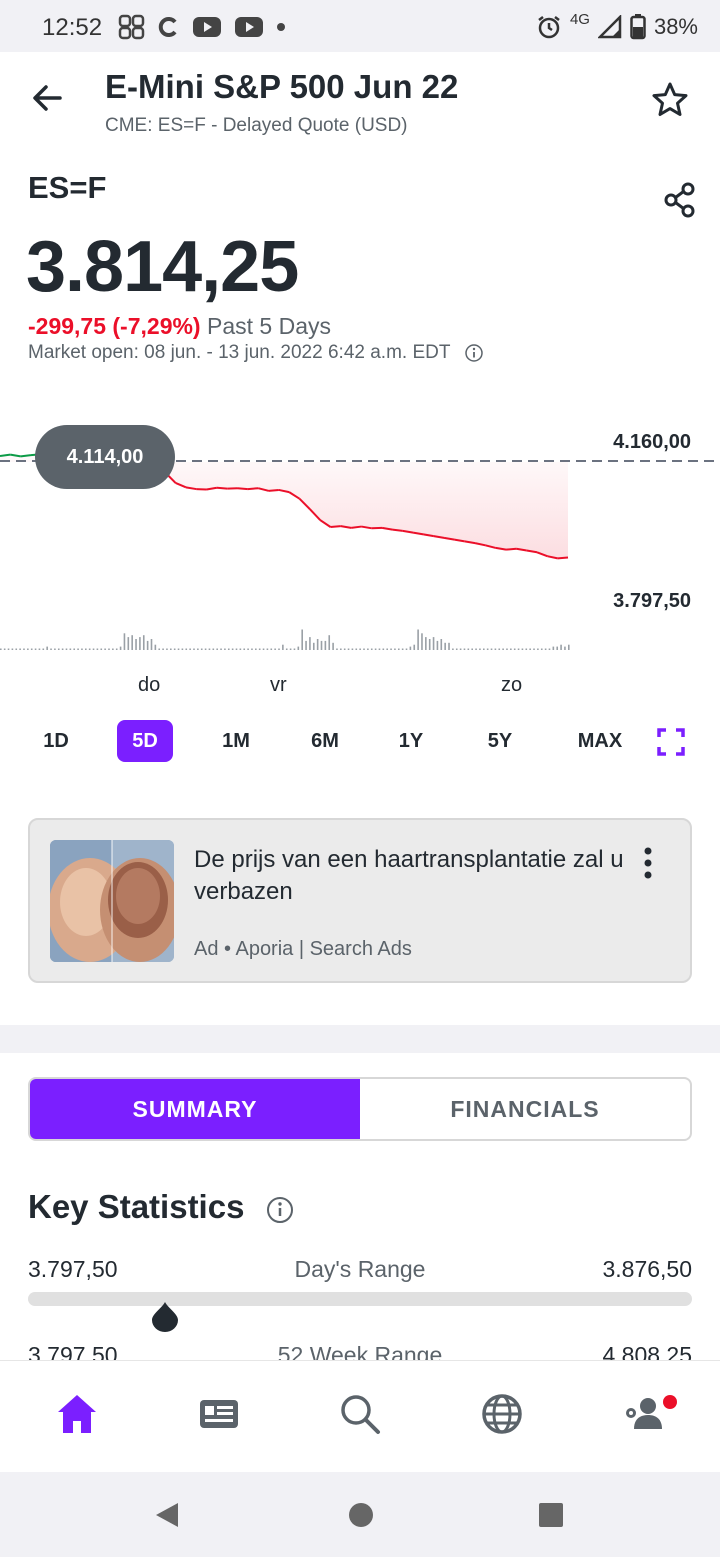  I want to click on star-icon, so click(670, 100).